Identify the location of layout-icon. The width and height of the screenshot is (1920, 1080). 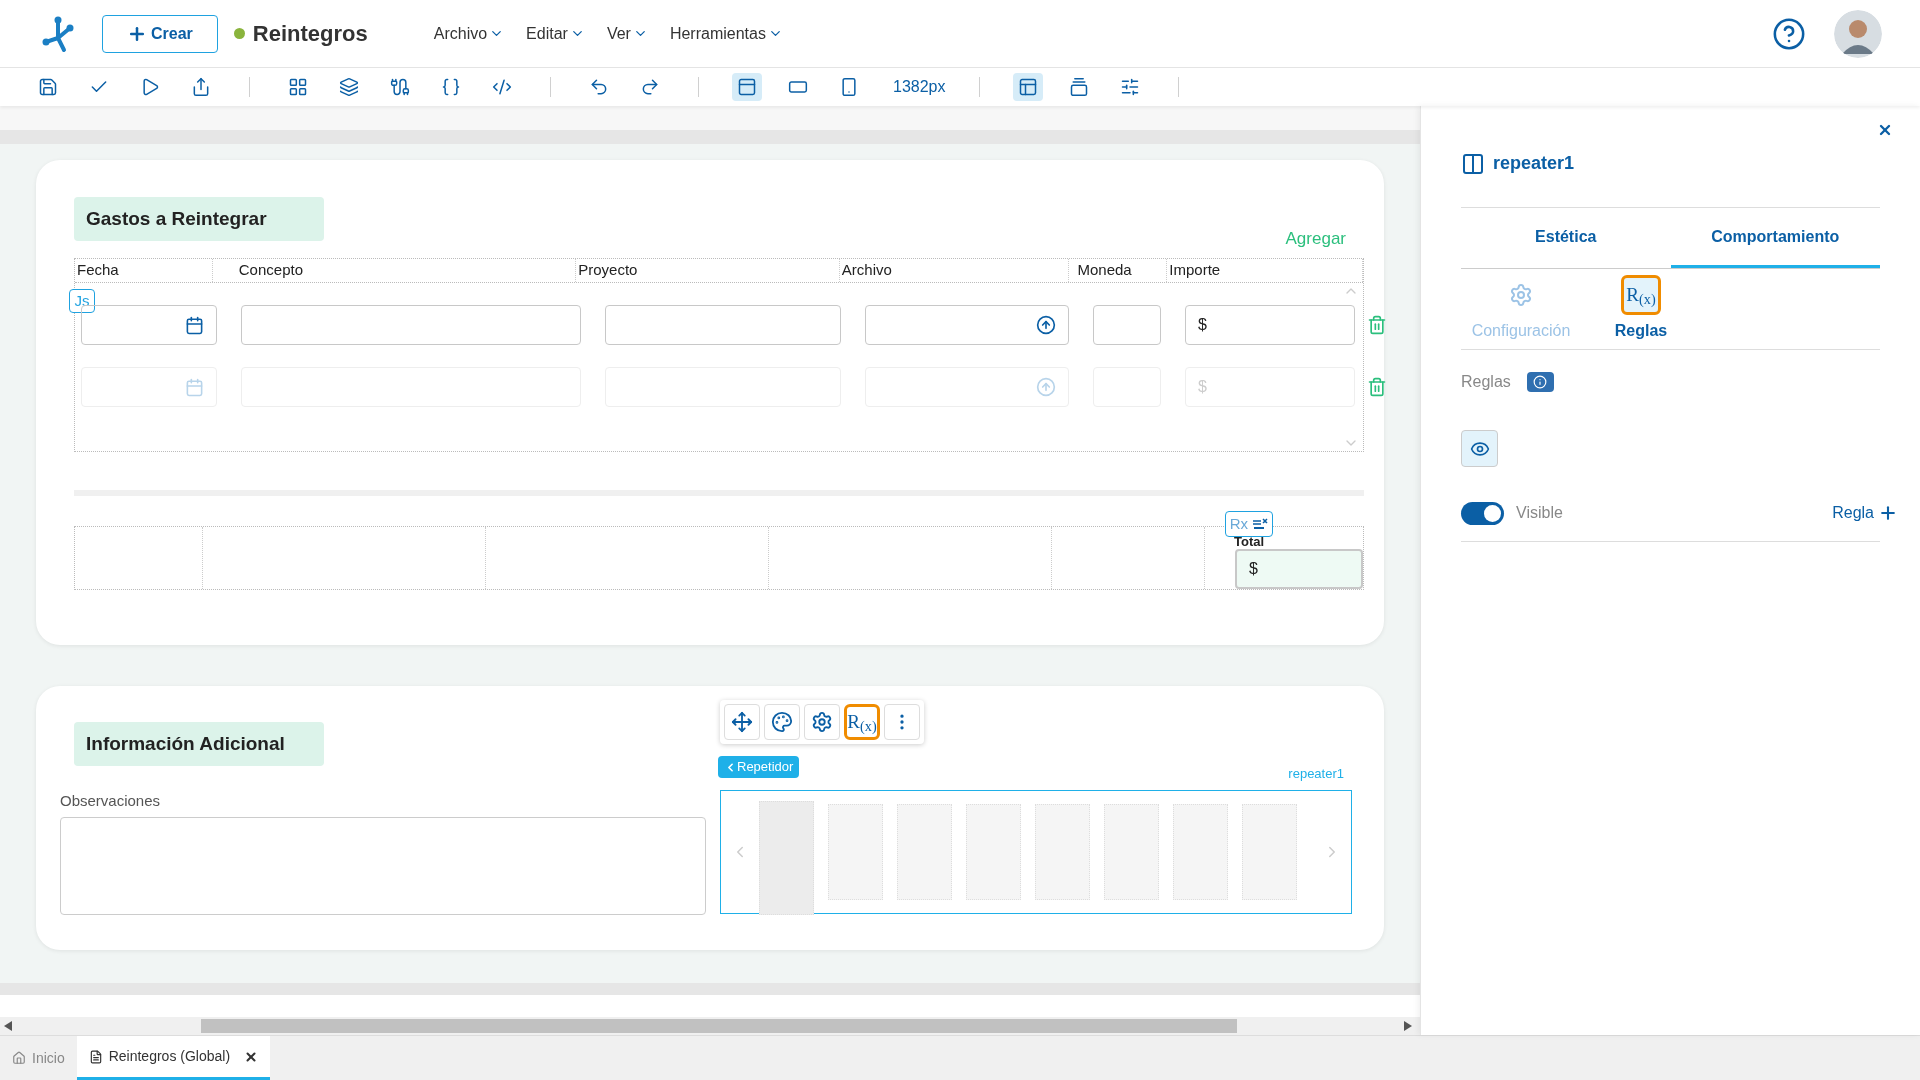
(1027, 87).